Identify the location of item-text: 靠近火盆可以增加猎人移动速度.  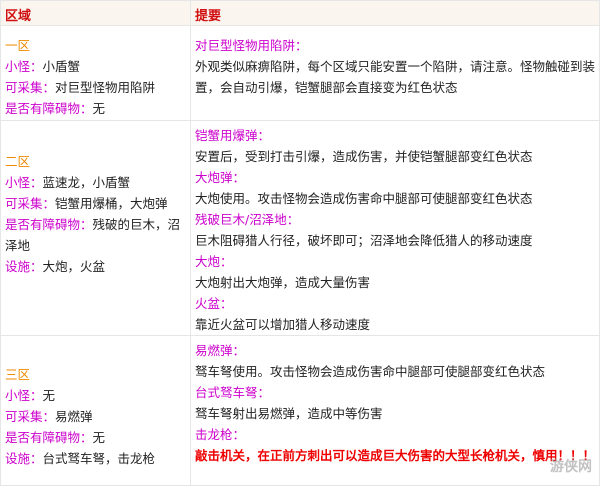
(395, 324).